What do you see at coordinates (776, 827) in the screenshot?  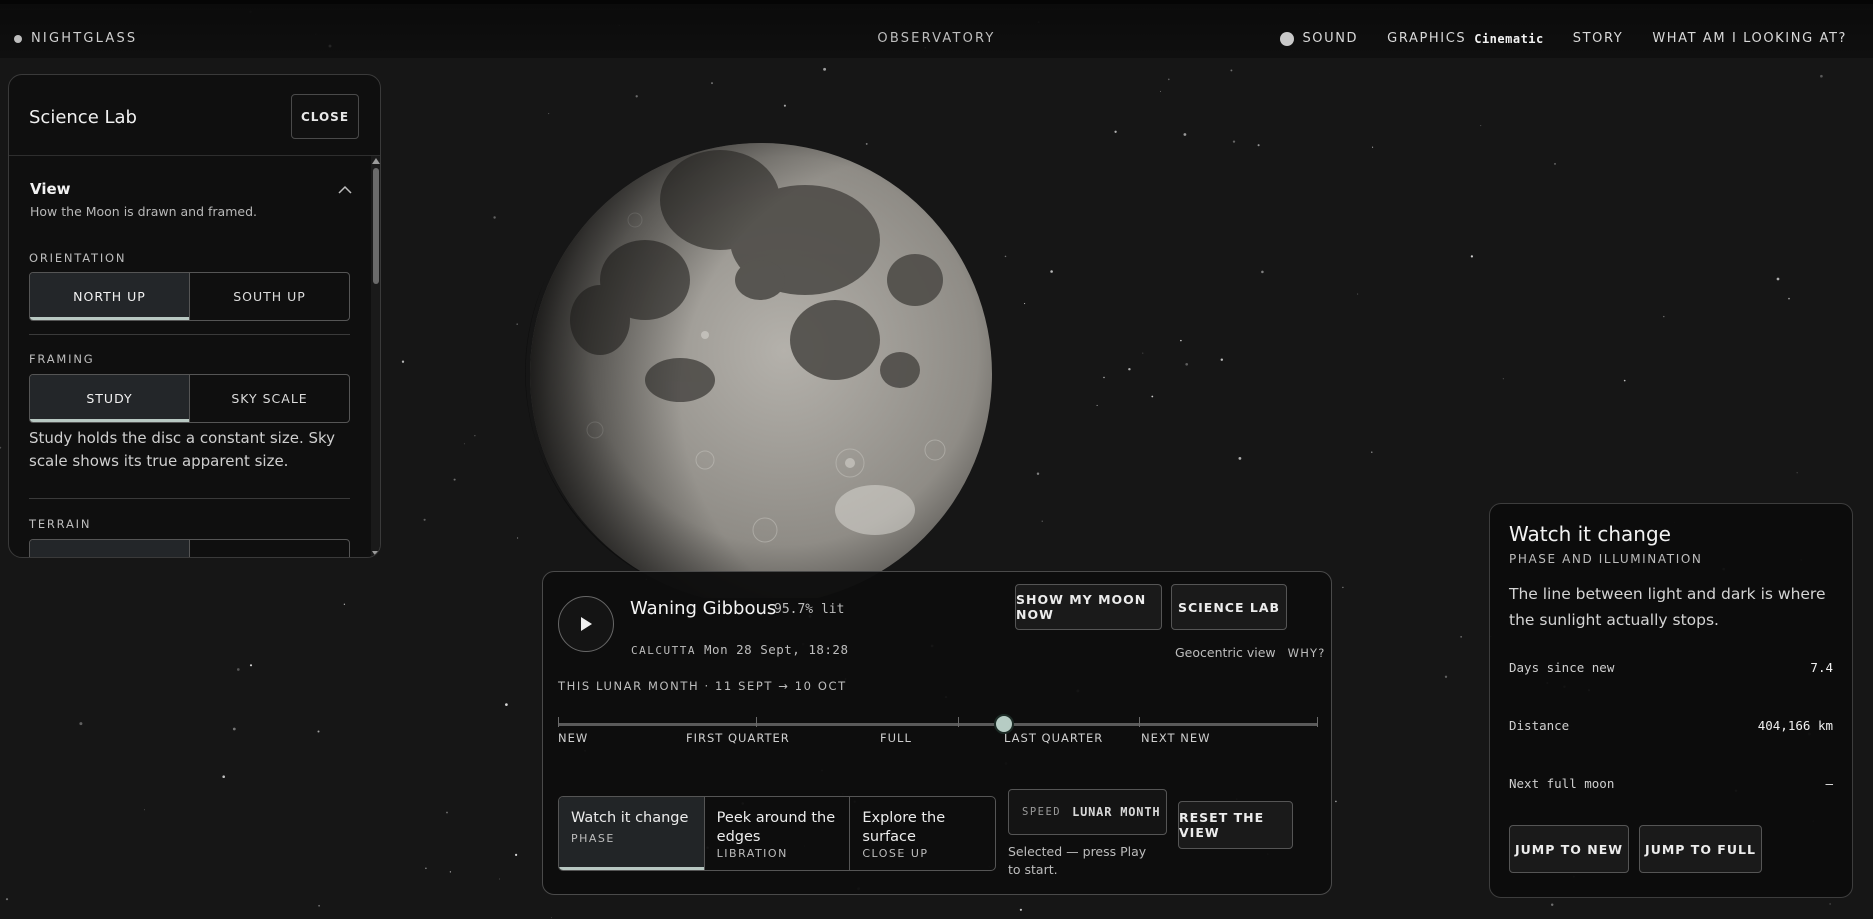 I see `mode-name: Peek around the edges` at bounding box center [776, 827].